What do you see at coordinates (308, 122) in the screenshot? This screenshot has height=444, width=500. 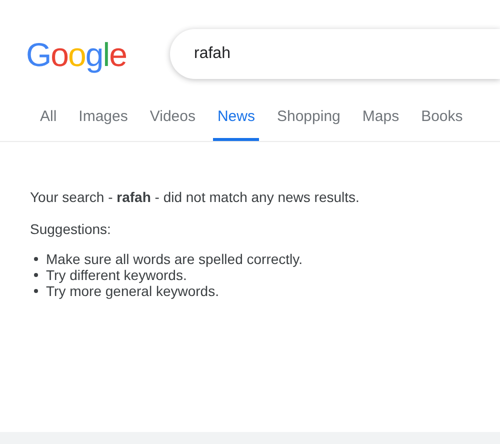 I see `tab: Shopping` at bounding box center [308, 122].